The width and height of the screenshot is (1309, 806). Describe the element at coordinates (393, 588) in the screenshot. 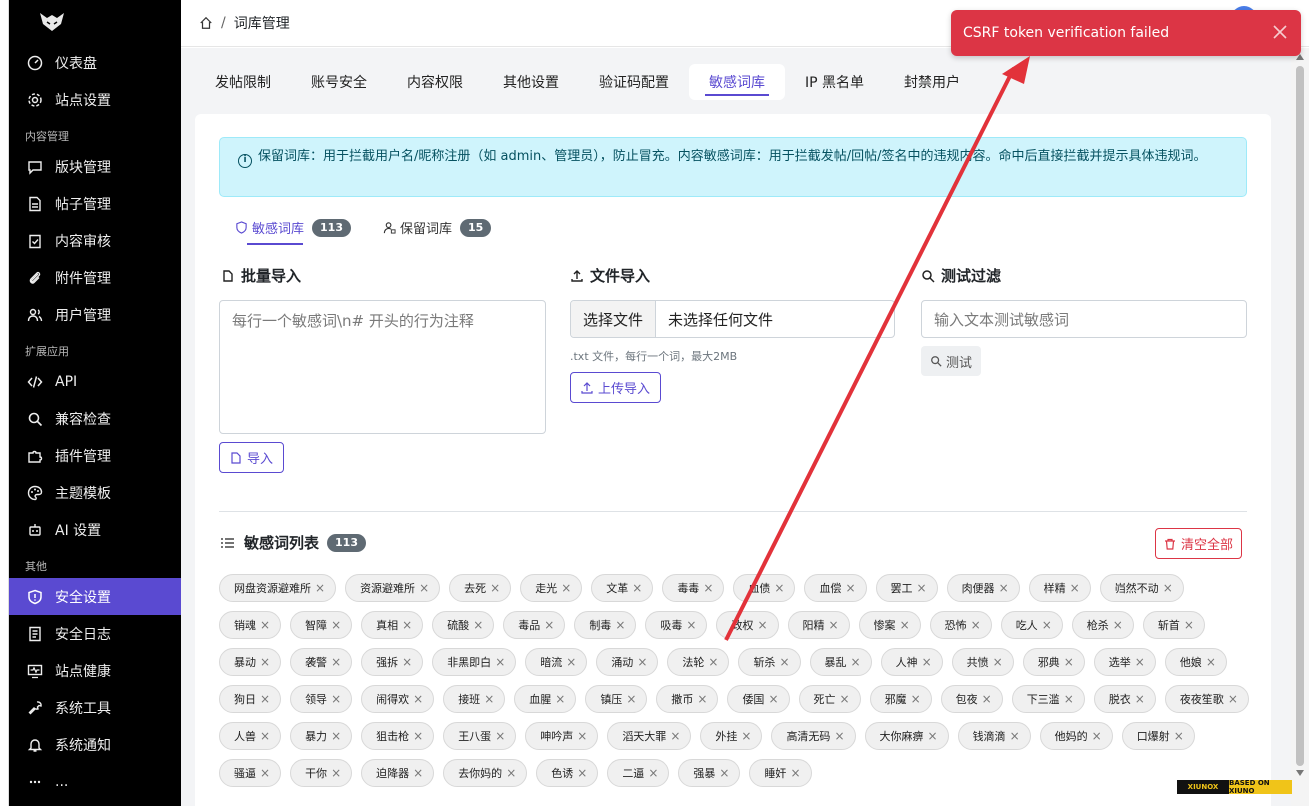

I see `word-tag: 资源避难所 ×` at that location.